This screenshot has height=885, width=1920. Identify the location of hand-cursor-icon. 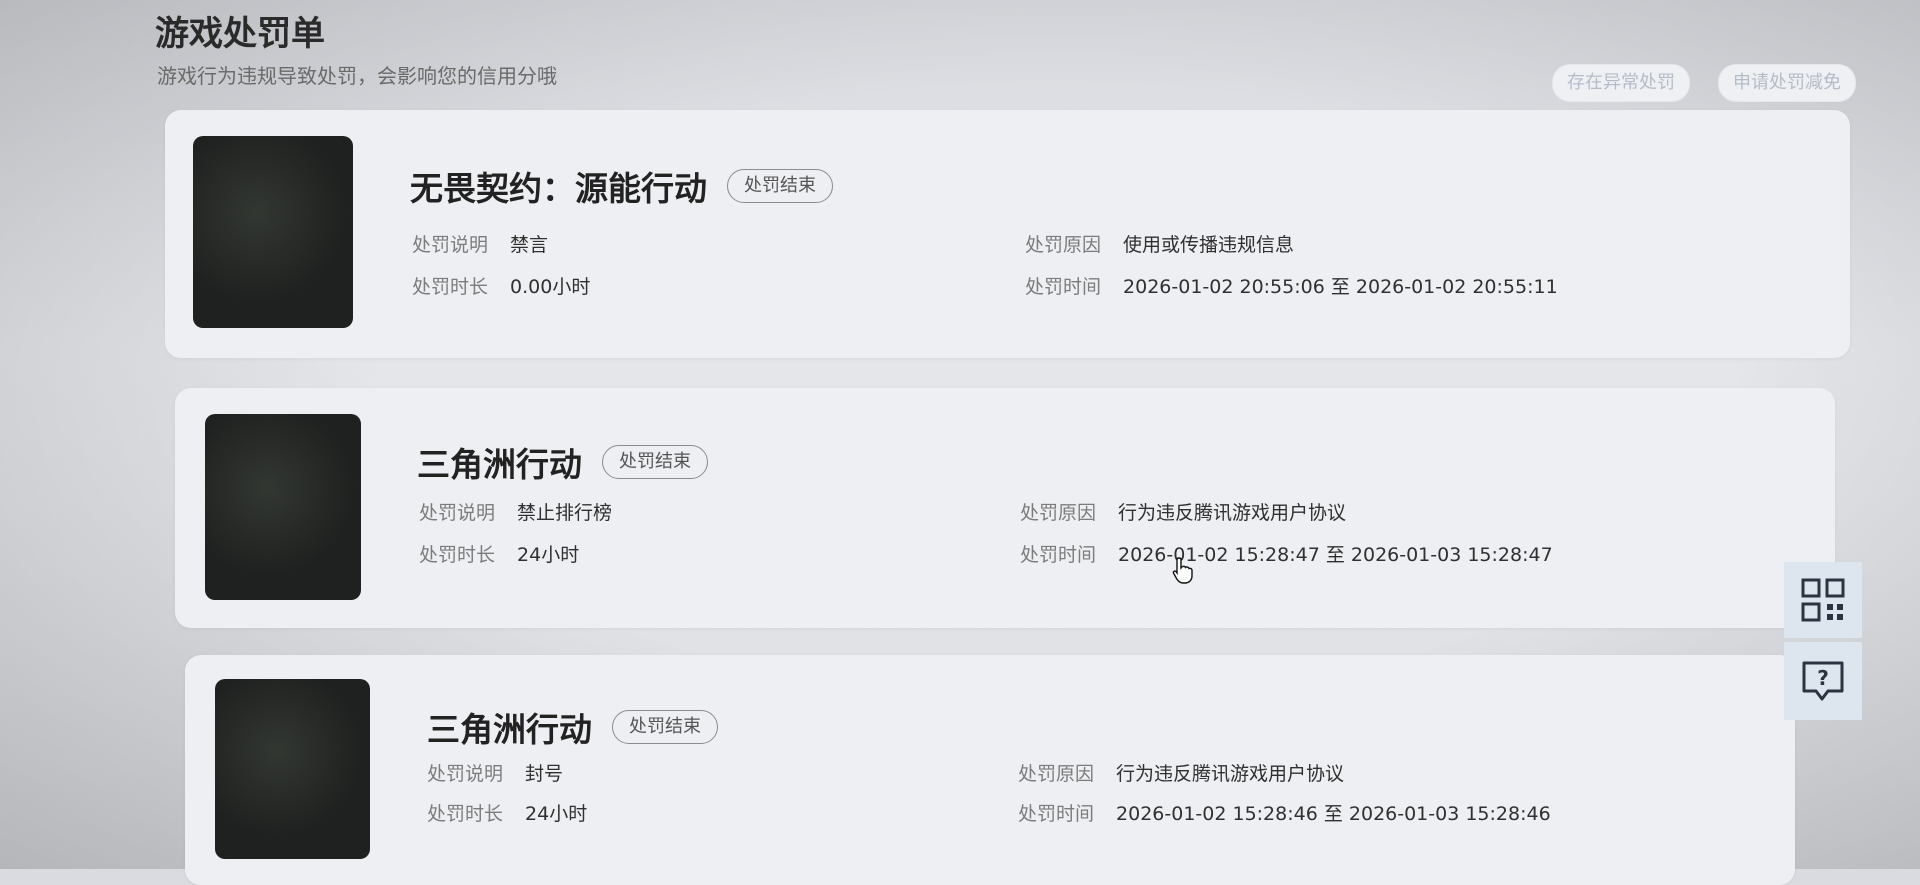
(1182, 570).